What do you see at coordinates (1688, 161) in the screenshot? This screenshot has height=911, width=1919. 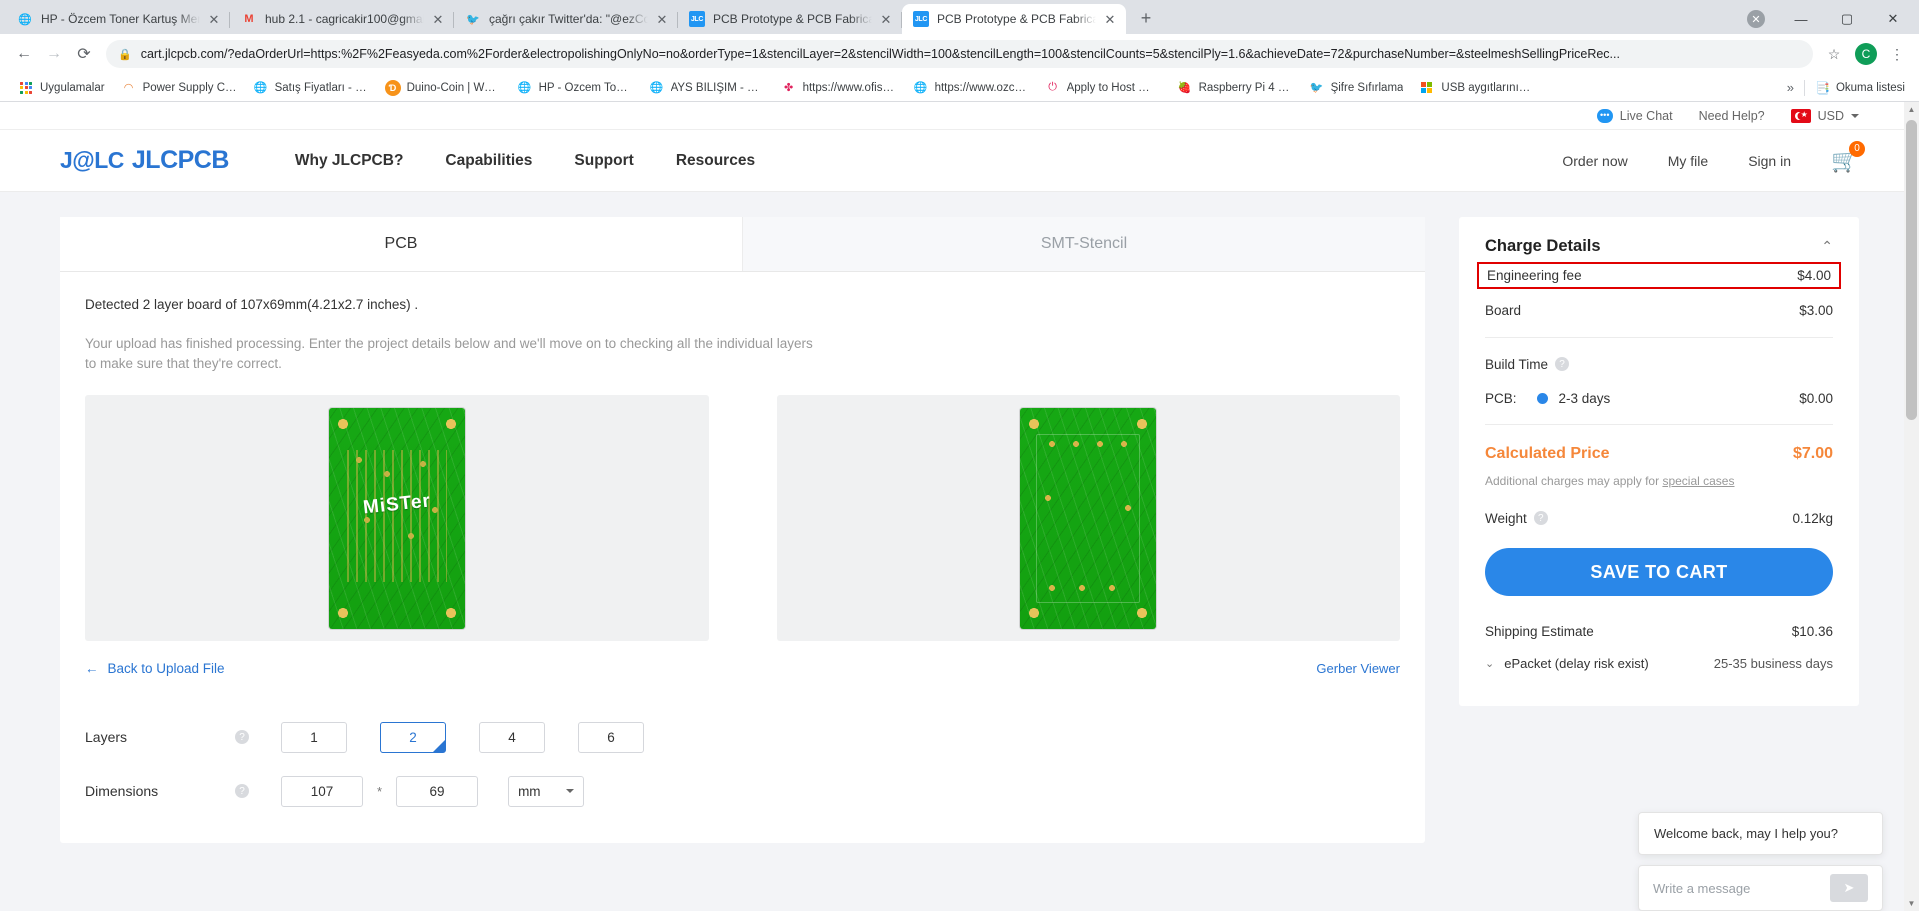 I see `my-file-link: My file` at bounding box center [1688, 161].